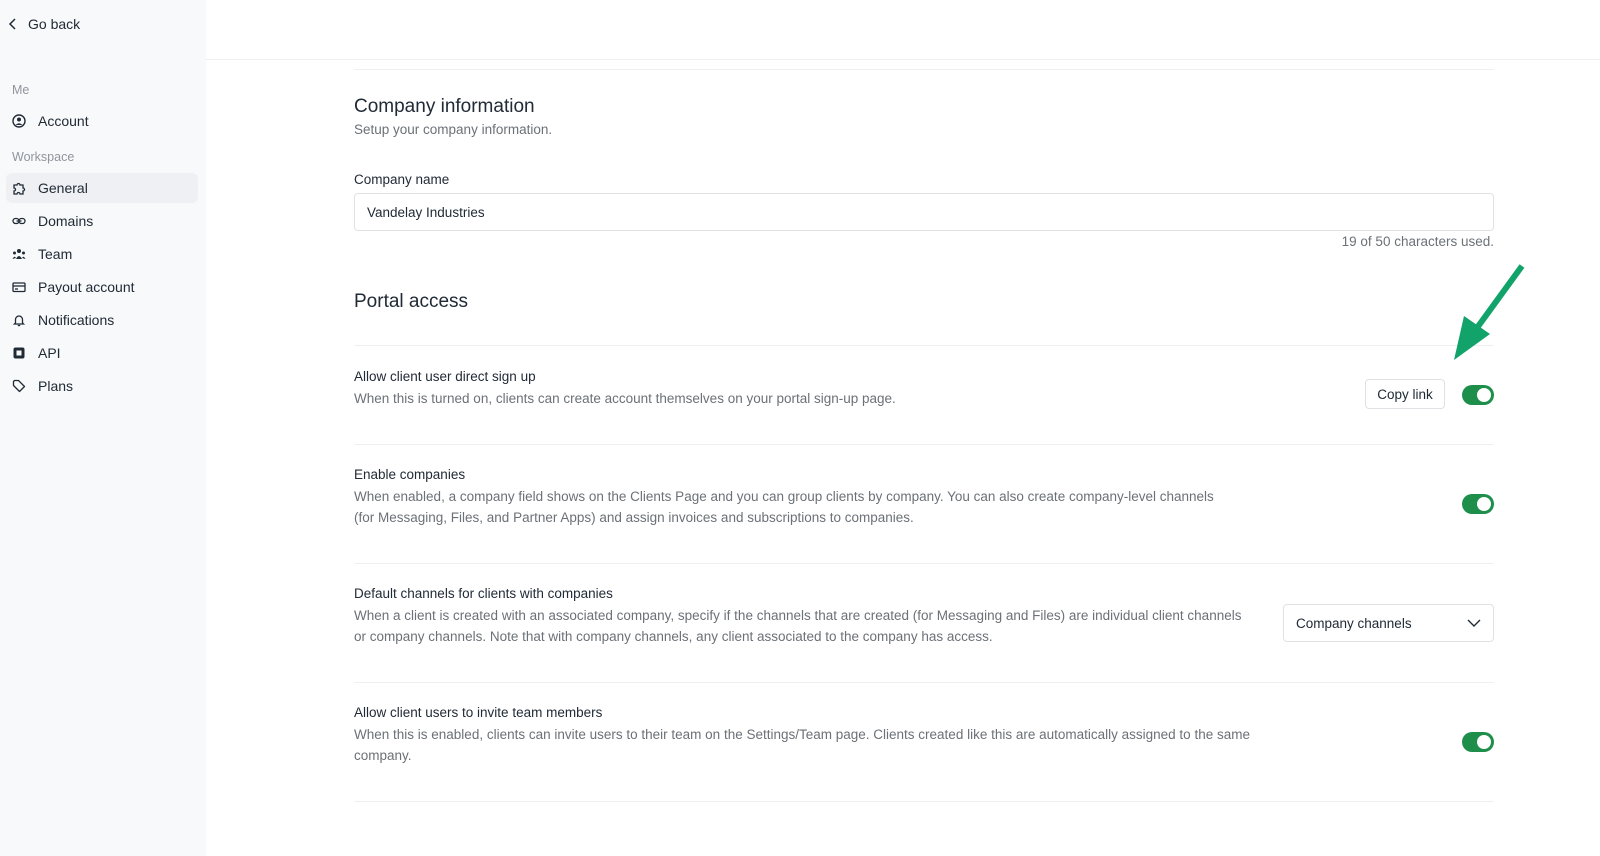  I want to click on toggle-direct-signup, so click(1478, 395).